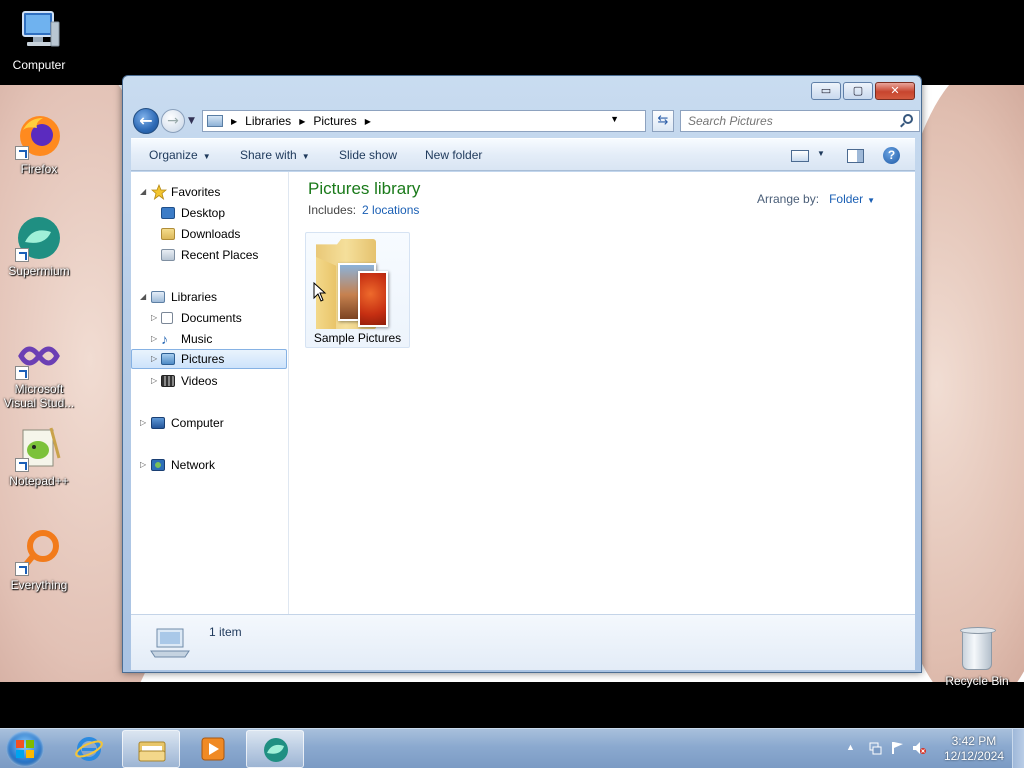  What do you see at coordinates (209, 381) in the screenshot?
I see `nav-item-videos: ▷ Videos` at bounding box center [209, 381].